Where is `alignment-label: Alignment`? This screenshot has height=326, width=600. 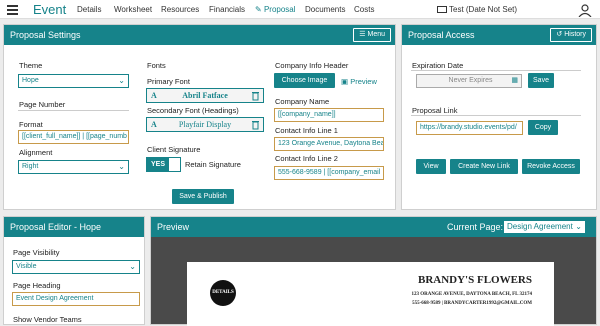 alignment-label: Alignment is located at coordinates (36, 152).